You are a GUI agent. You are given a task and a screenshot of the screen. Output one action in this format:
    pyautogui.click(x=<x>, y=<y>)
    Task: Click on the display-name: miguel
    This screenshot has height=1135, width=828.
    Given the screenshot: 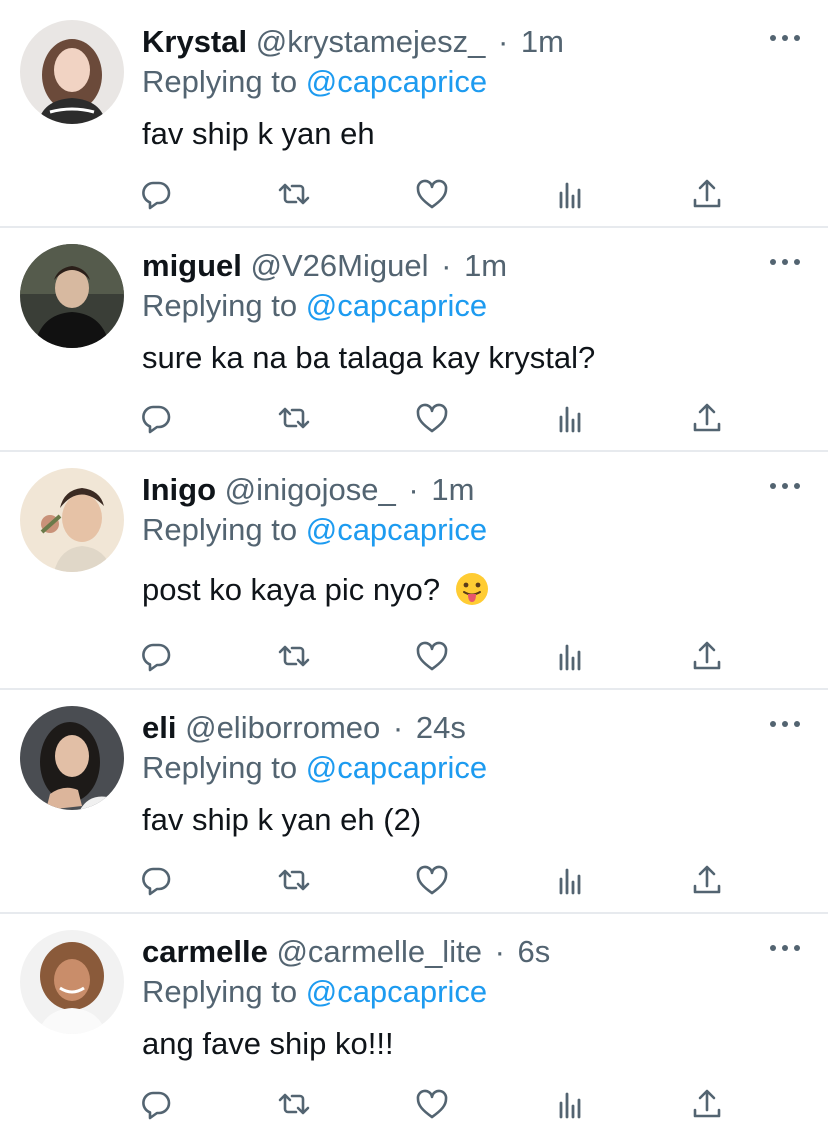 What is the action you would take?
    pyautogui.click(x=192, y=265)
    